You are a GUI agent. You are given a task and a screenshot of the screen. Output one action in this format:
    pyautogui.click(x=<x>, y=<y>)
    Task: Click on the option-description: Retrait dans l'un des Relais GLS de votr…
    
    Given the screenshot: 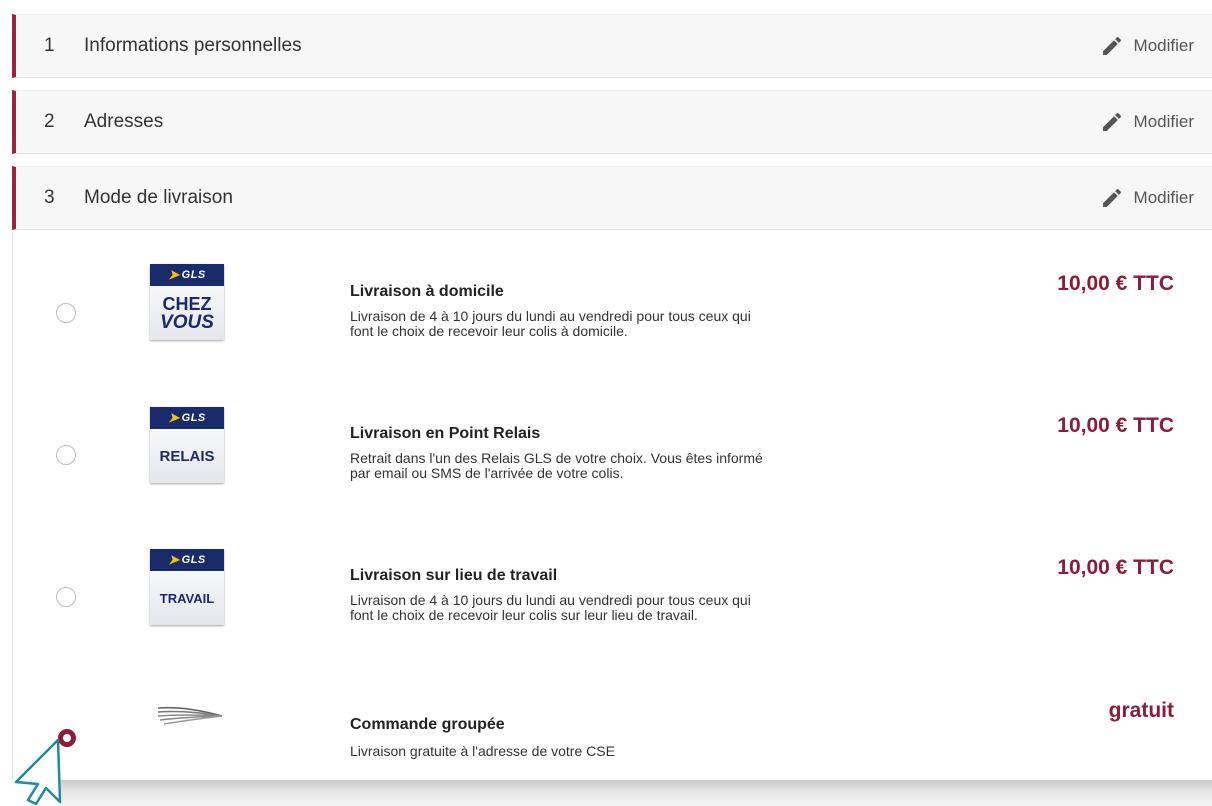 What is the action you would take?
    pyautogui.click(x=556, y=465)
    